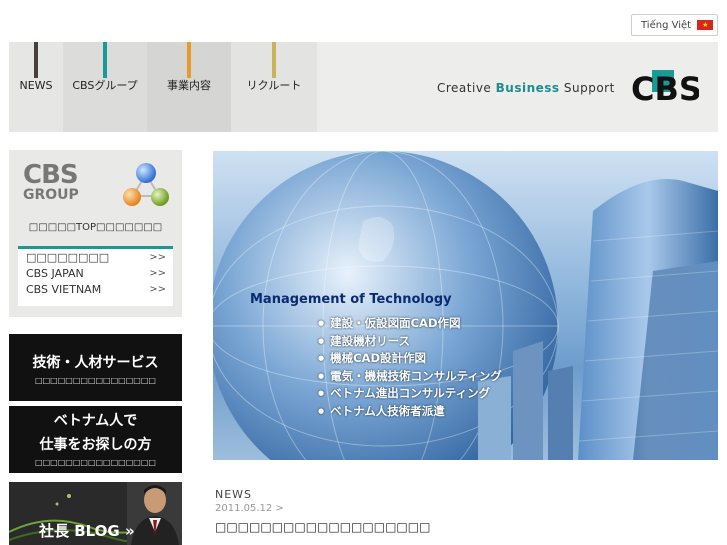 This screenshot has width=727, height=545. I want to click on tagline-post: Support, so click(587, 88).